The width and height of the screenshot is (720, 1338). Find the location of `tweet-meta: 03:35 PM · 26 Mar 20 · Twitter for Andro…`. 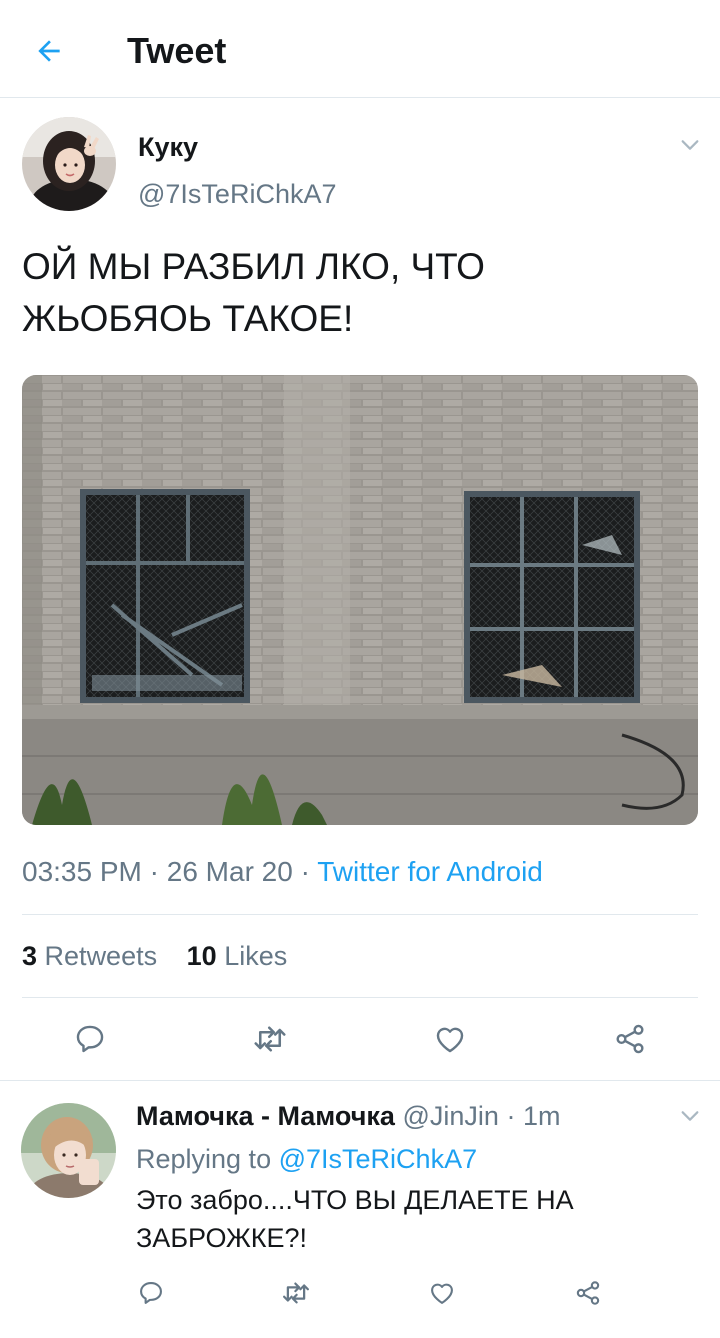

tweet-meta: 03:35 PM · 26 Mar 20 · Twitter for Andro… is located at coordinates (282, 871).